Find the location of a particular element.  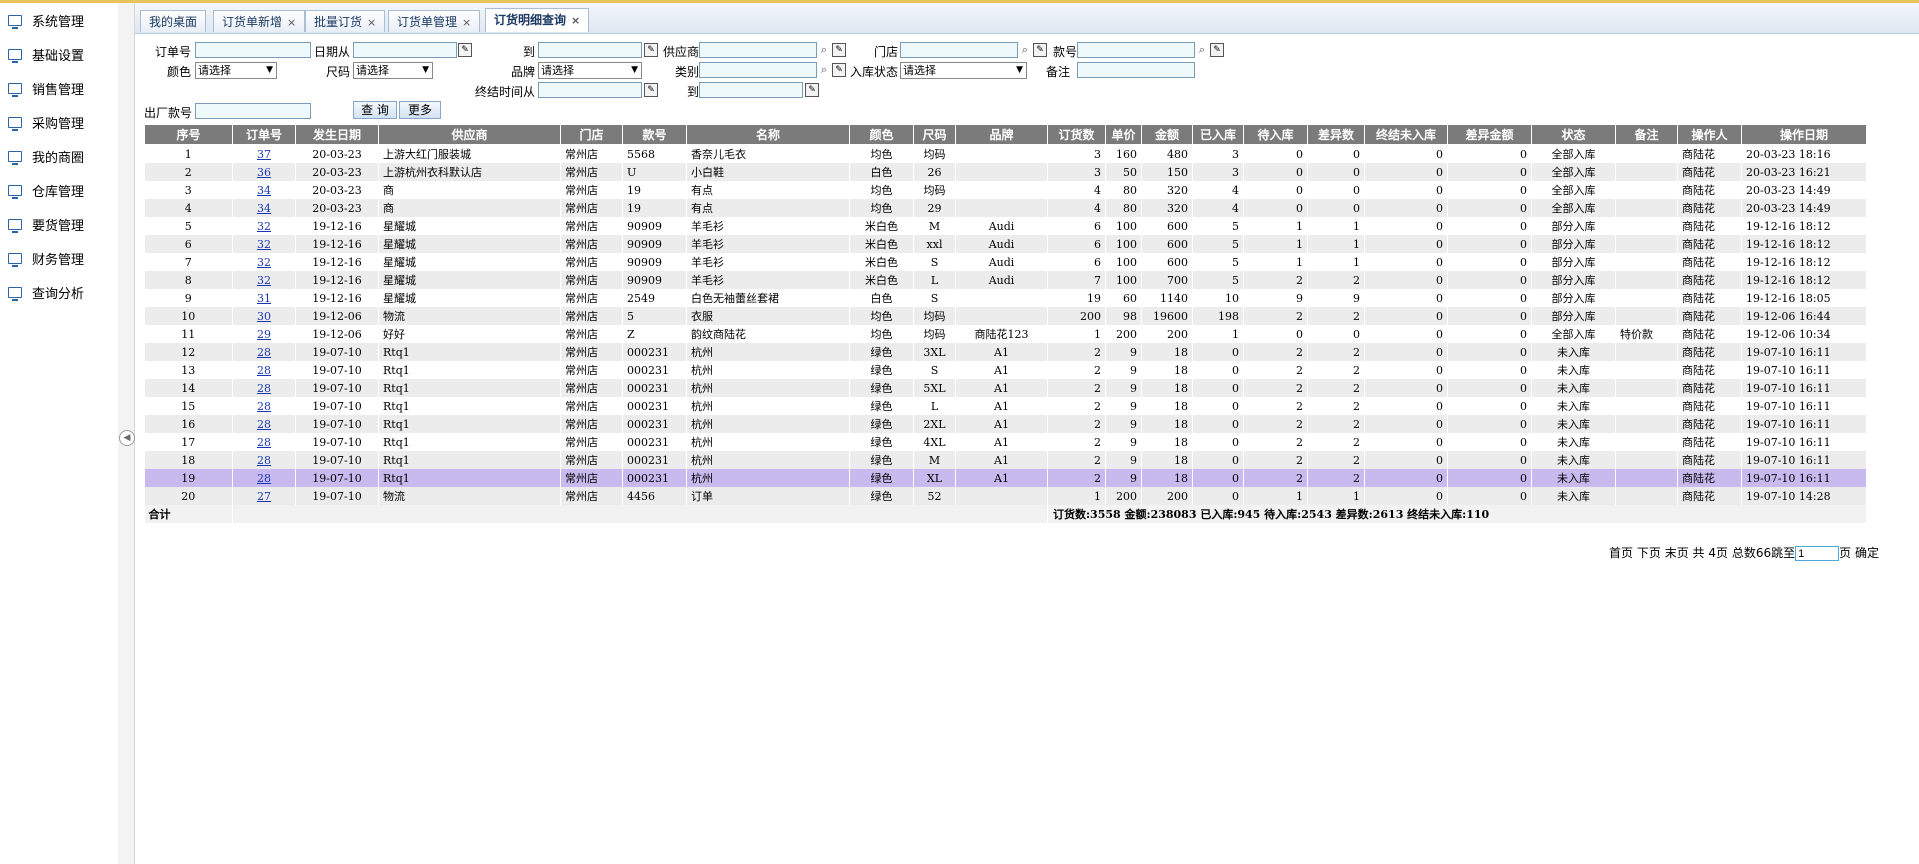

column-header: 差异数 is located at coordinates (1336, 134).